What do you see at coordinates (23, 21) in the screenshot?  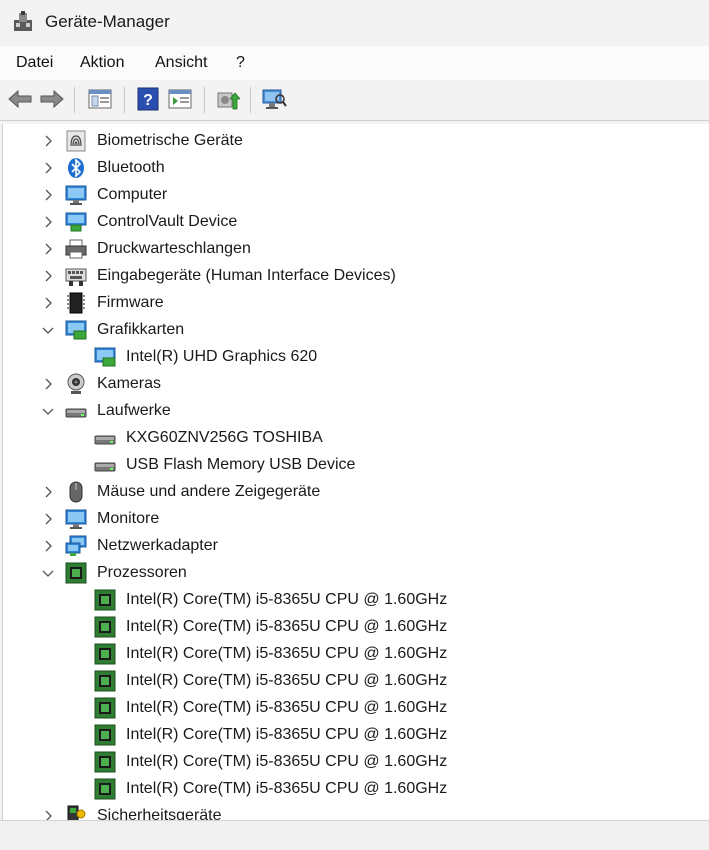 I see `device-manager-icon` at bounding box center [23, 21].